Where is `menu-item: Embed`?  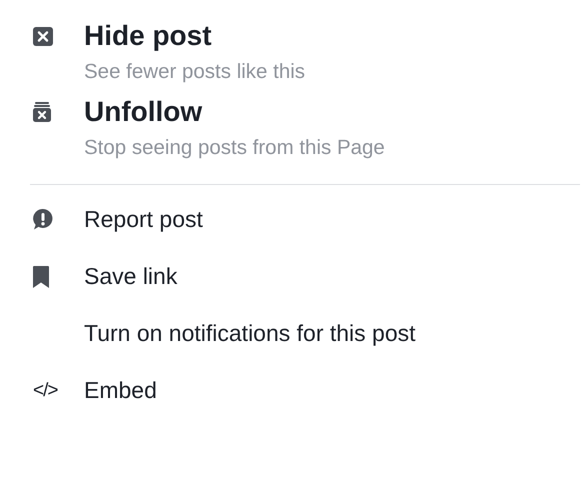
menu-item: Embed is located at coordinates (120, 390).